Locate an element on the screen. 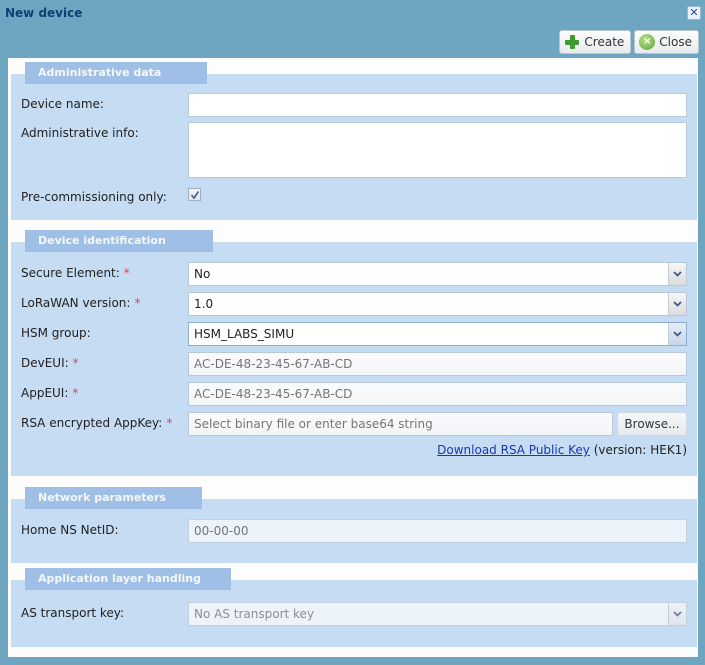  checkmark-icon is located at coordinates (195, 195).